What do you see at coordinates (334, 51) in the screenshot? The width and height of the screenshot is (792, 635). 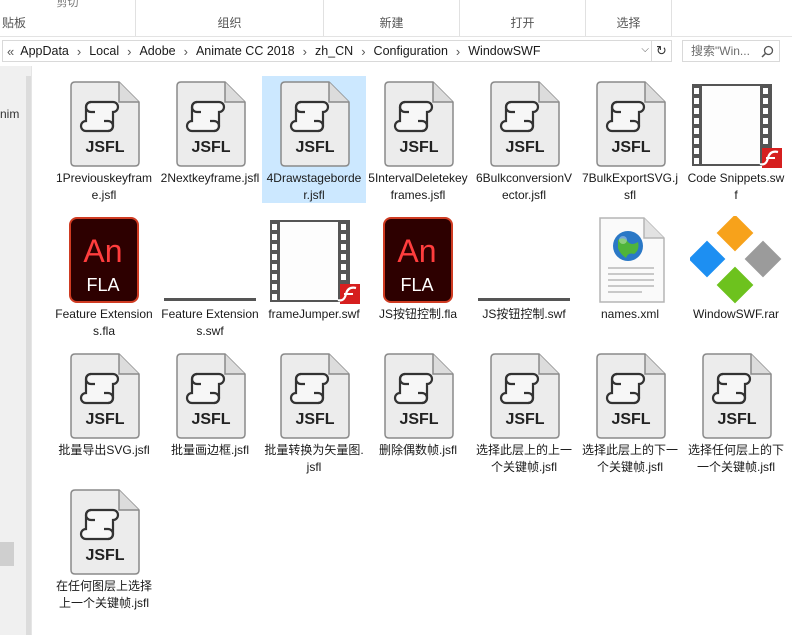 I see `breadcrumb-zh-cn: zh_CN` at bounding box center [334, 51].